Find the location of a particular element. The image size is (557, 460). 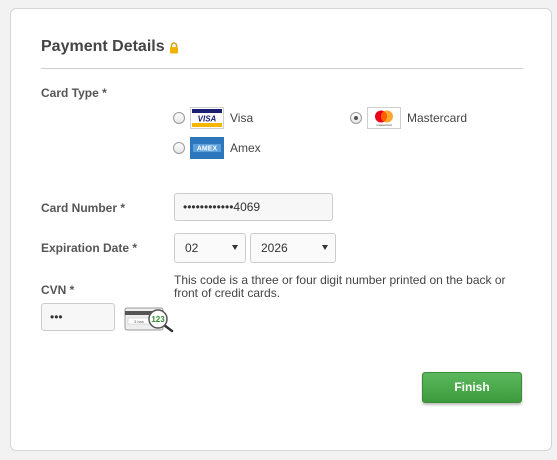

visa-radio is located at coordinates (179, 118).